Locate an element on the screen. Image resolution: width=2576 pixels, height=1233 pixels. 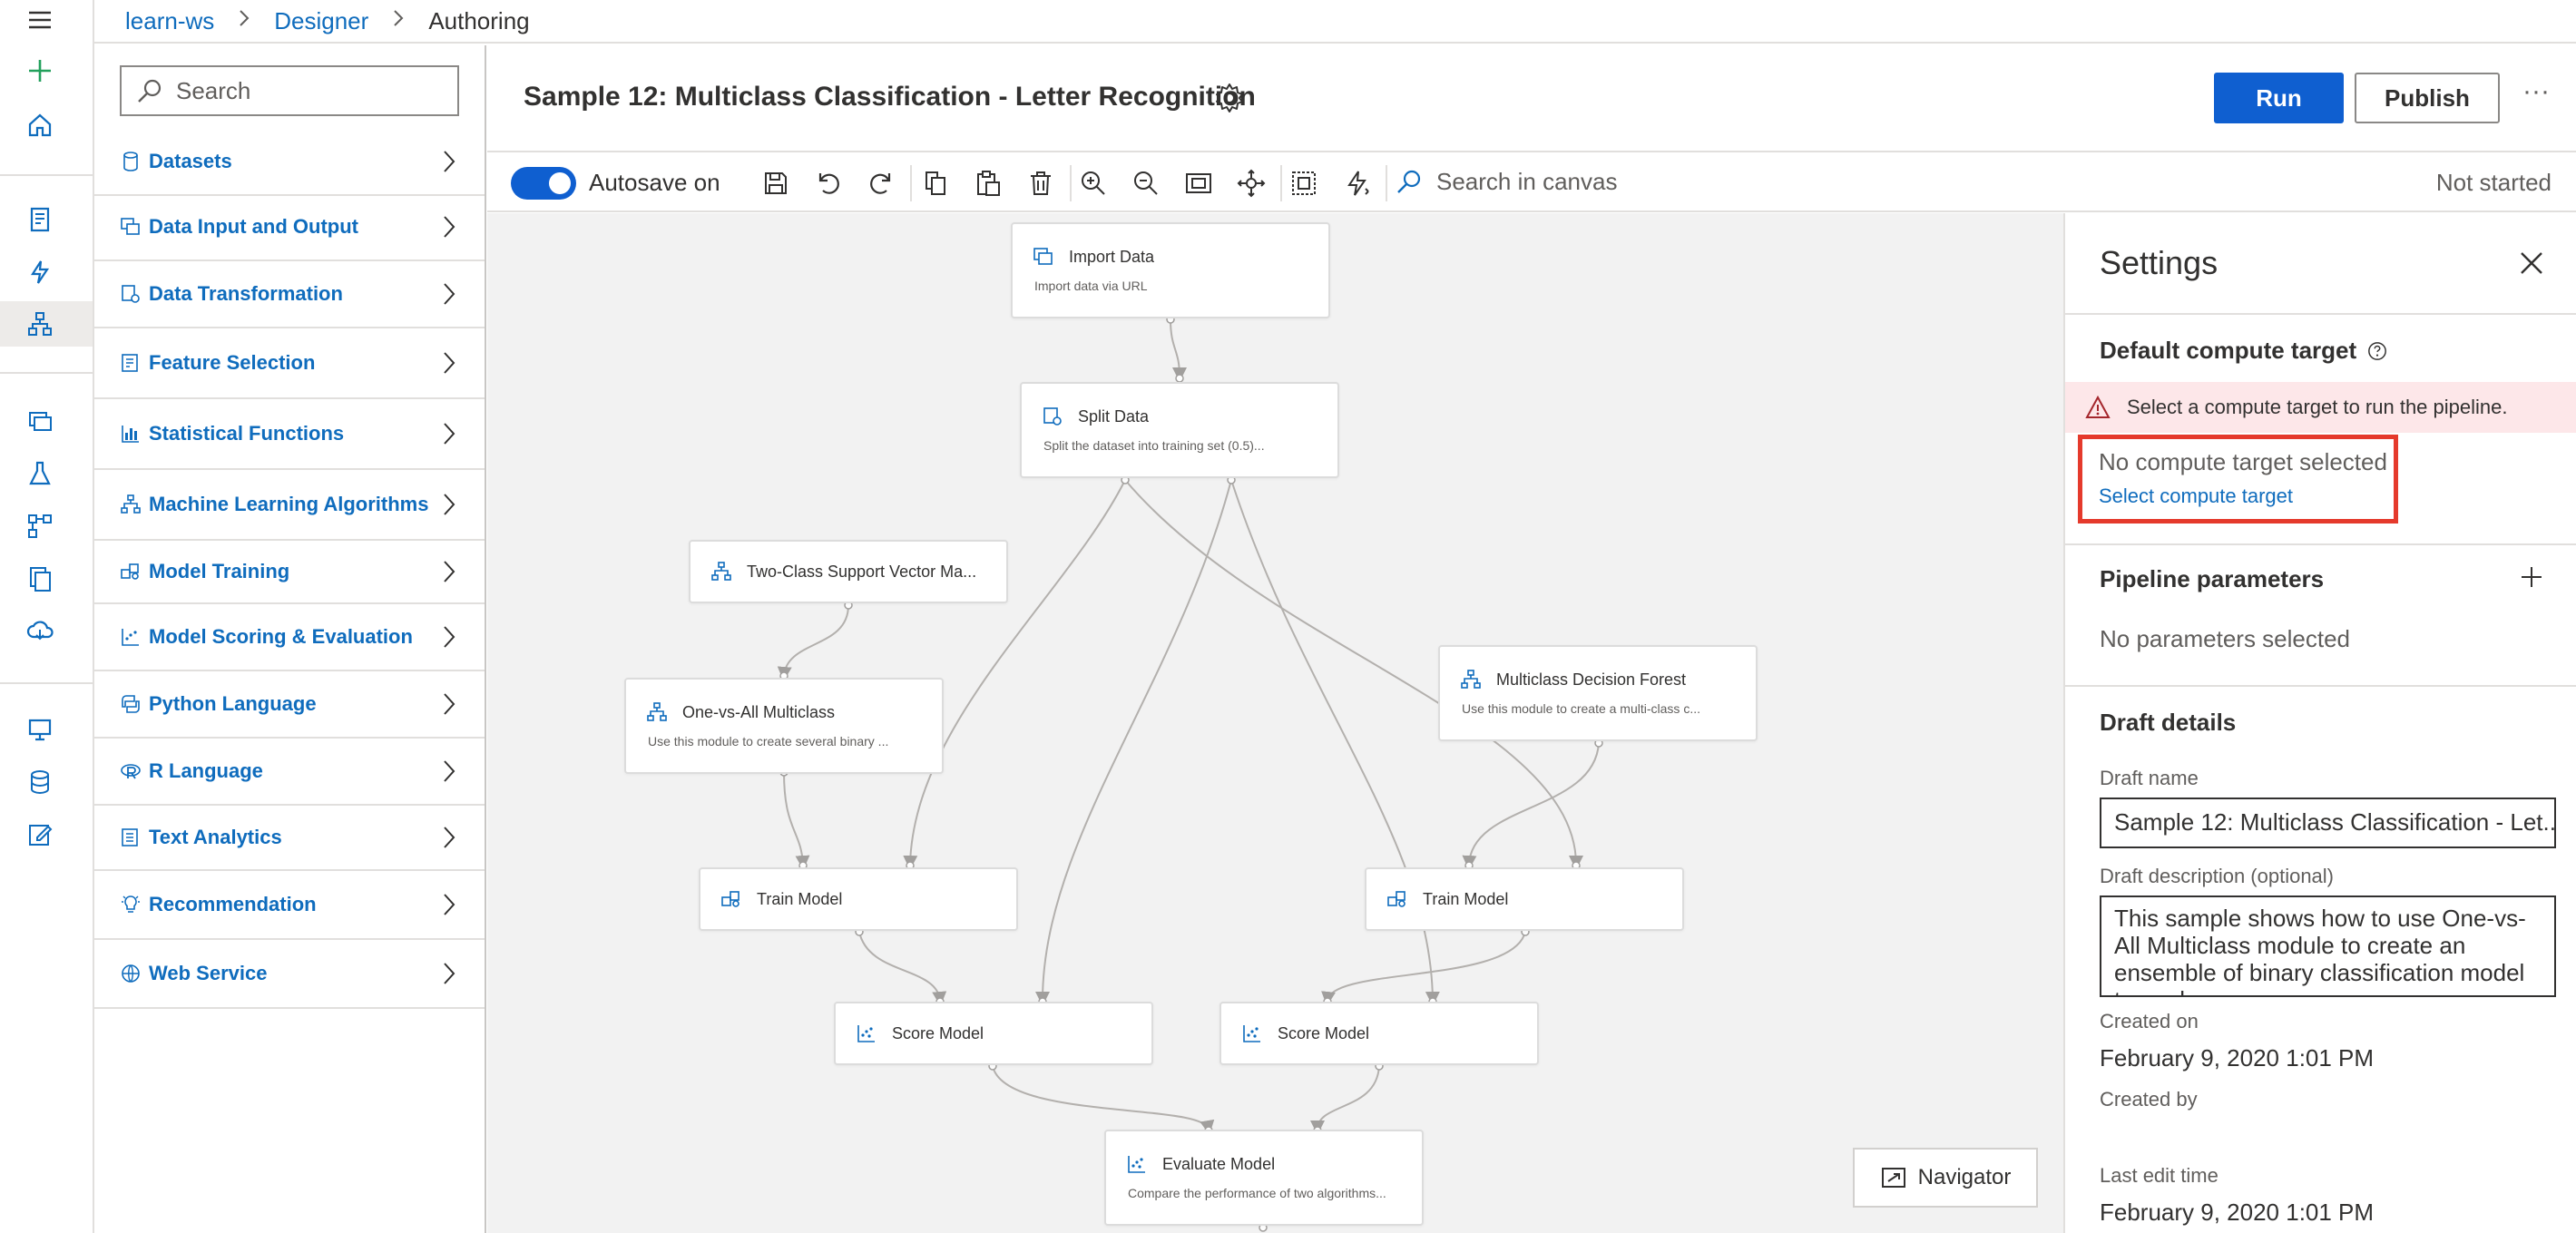
palette-search-input: Search is located at coordinates (289, 90).